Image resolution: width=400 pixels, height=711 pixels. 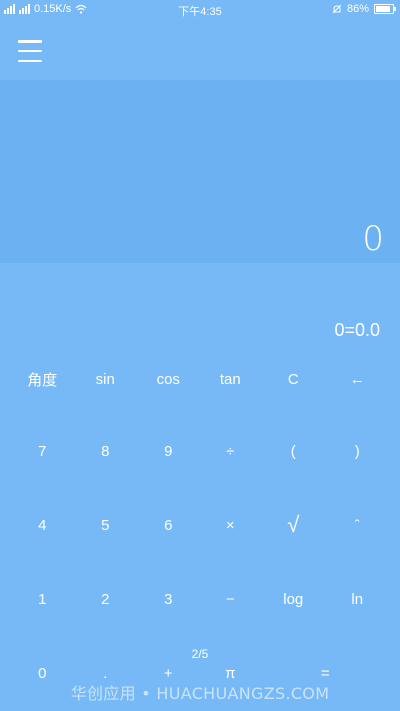 What do you see at coordinates (42, 379) in the screenshot?
I see `key-angle-mode: 角度` at bounding box center [42, 379].